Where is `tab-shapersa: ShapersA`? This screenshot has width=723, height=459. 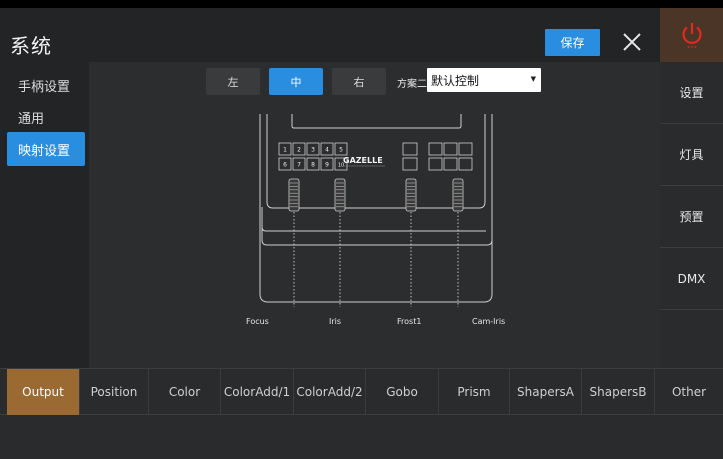
tab-shapersa: ShapersA is located at coordinates (546, 392).